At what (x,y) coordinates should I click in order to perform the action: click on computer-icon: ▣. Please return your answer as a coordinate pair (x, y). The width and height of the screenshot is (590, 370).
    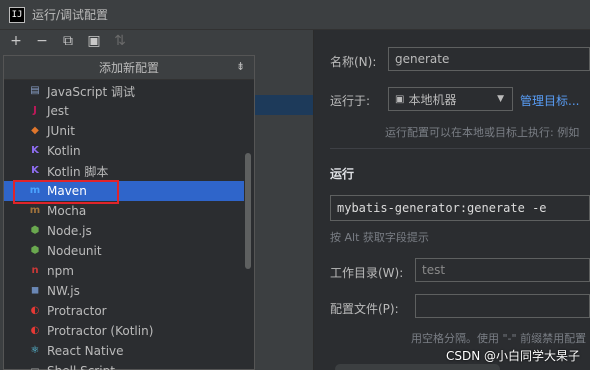
    Looking at the image, I should click on (400, 99).